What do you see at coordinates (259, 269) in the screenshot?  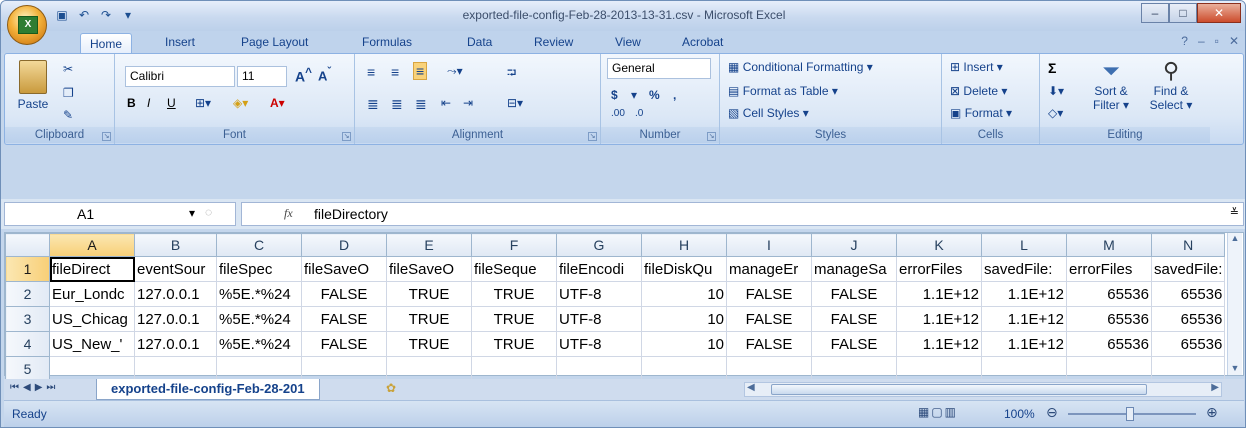 I see `cell-c1: fileSpec` at bounding box center [259, 269].